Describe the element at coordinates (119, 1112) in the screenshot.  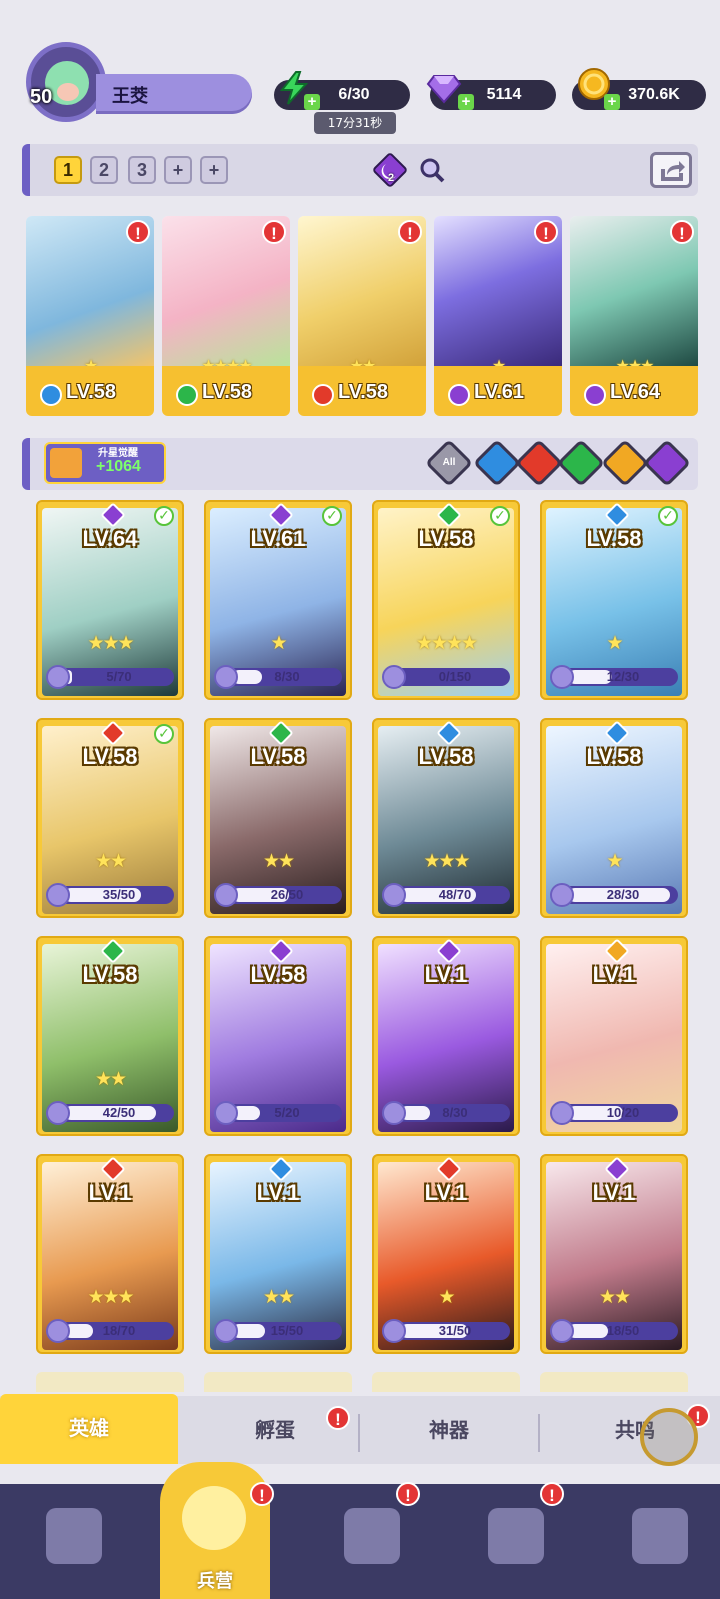
I see `shard-count: 42/50` at that location.